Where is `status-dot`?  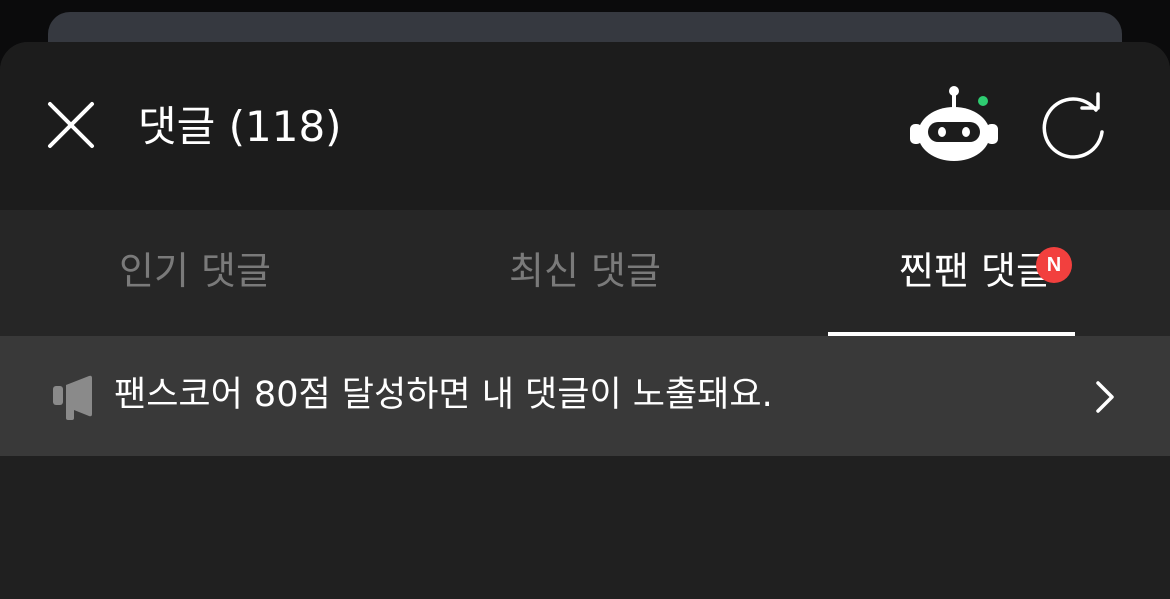
status-dot is located at coordinates (983, 101).